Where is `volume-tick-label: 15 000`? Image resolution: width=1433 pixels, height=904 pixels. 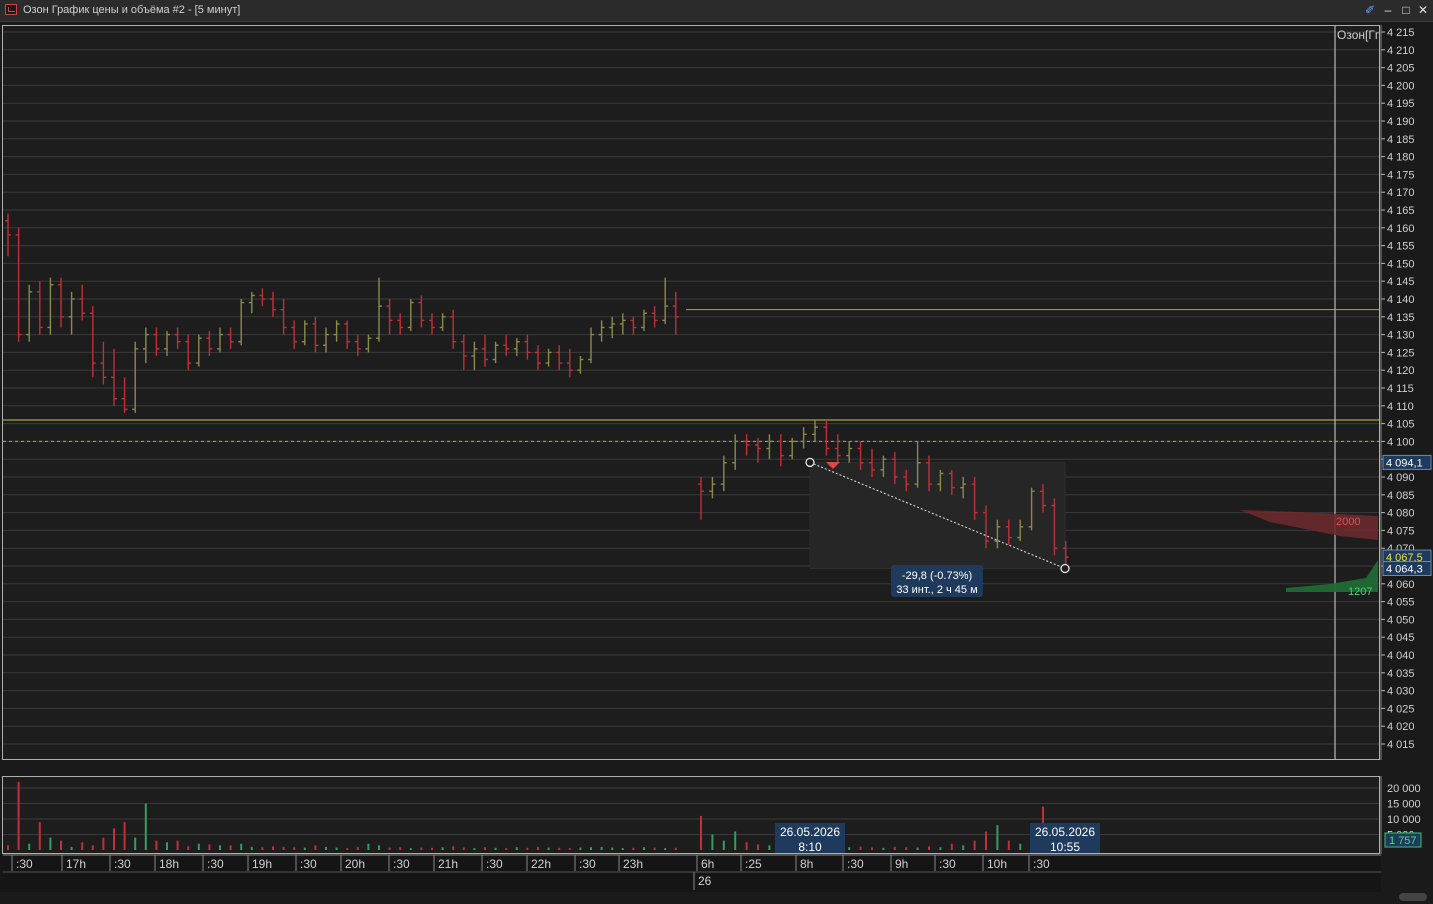
volume-tick-label: 15 000 is located at coordinates (1404, 805).